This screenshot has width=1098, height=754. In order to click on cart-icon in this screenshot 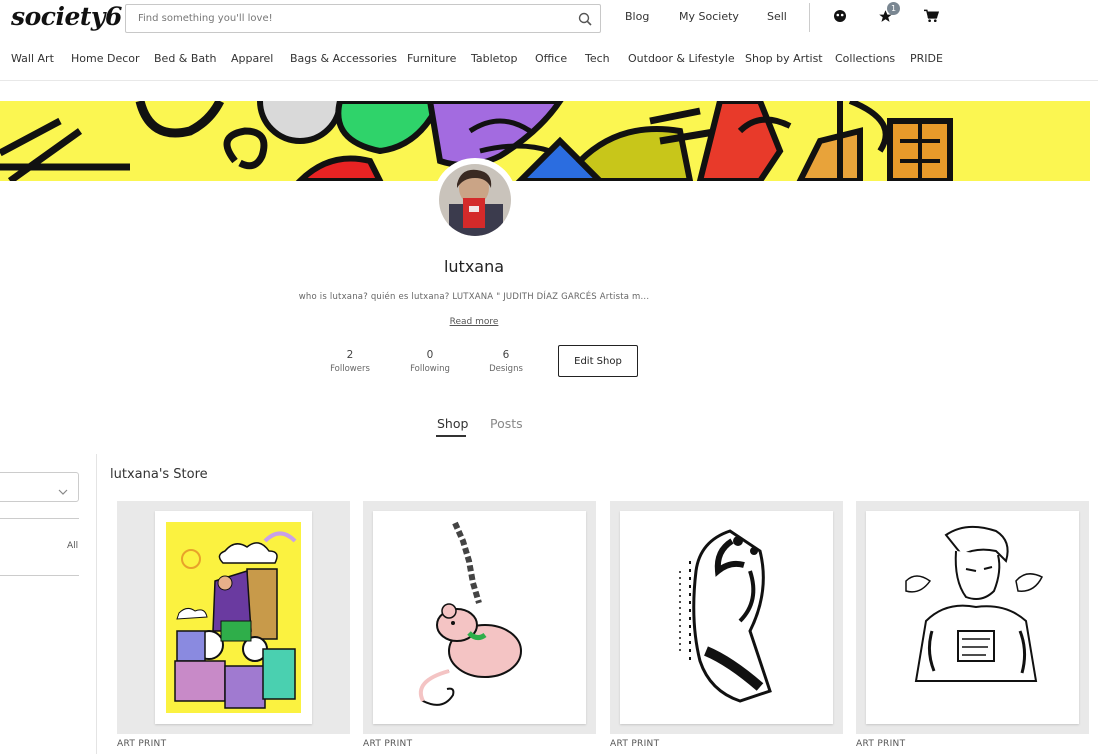, I will do `click(931, 16)`.